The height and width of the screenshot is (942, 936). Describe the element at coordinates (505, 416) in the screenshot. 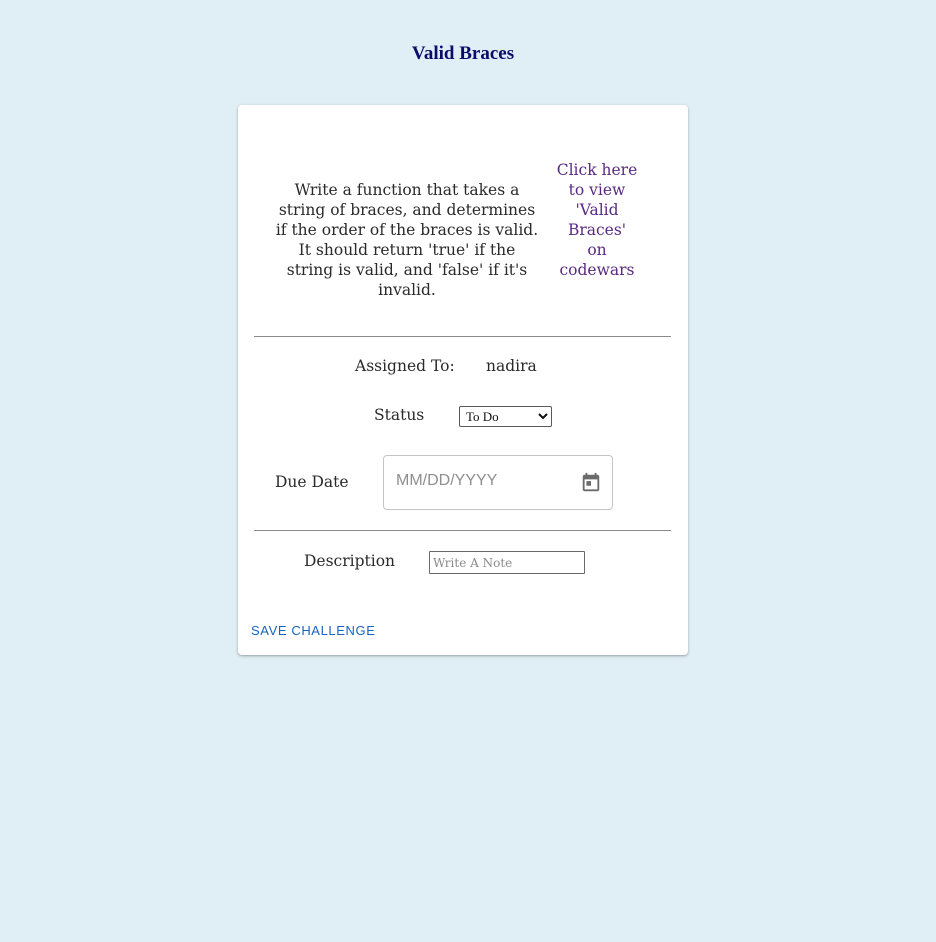

I see `status-select: To Do` at that location.